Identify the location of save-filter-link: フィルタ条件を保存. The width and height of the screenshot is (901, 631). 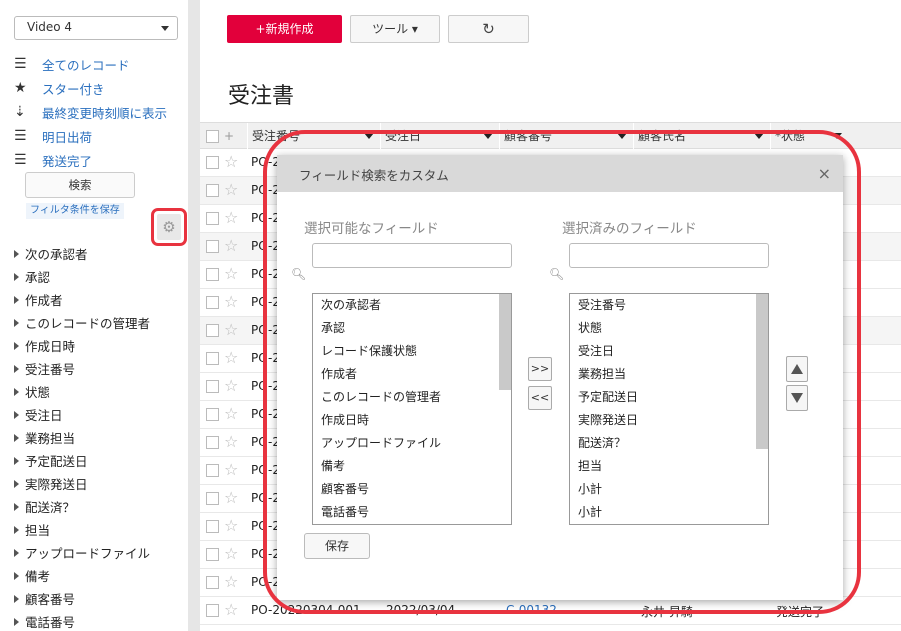
(75, 211).